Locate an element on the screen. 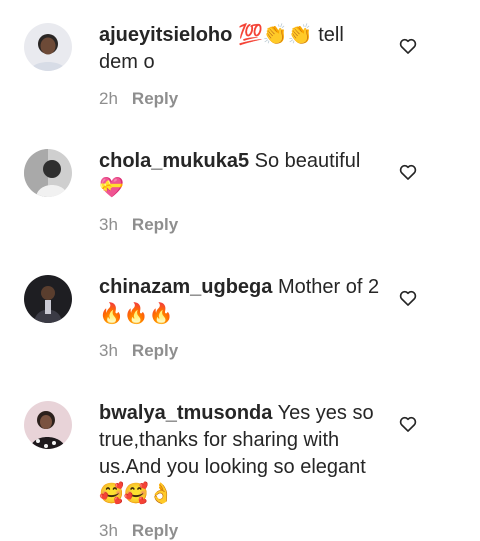 The height and width of the screenshot is (541, 480). comment-text: ajueyitsieloho 💯👏👏 tell dem o is located at coordinates (241, 49).